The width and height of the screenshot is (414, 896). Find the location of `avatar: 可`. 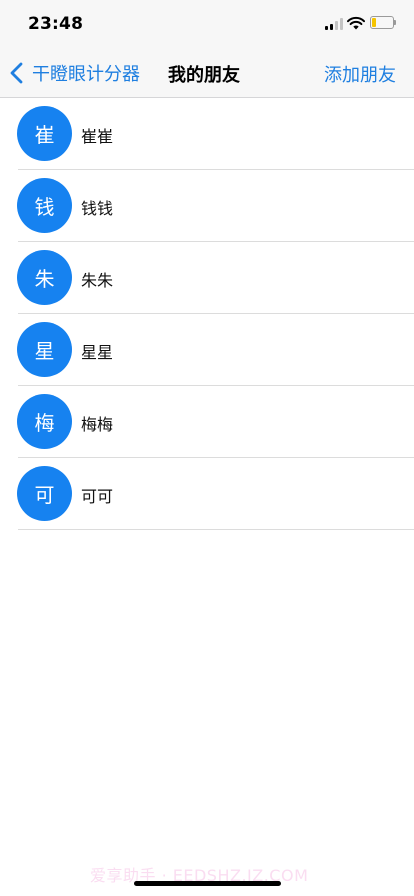

avatar: 可 is located at coordinates (44, 493).